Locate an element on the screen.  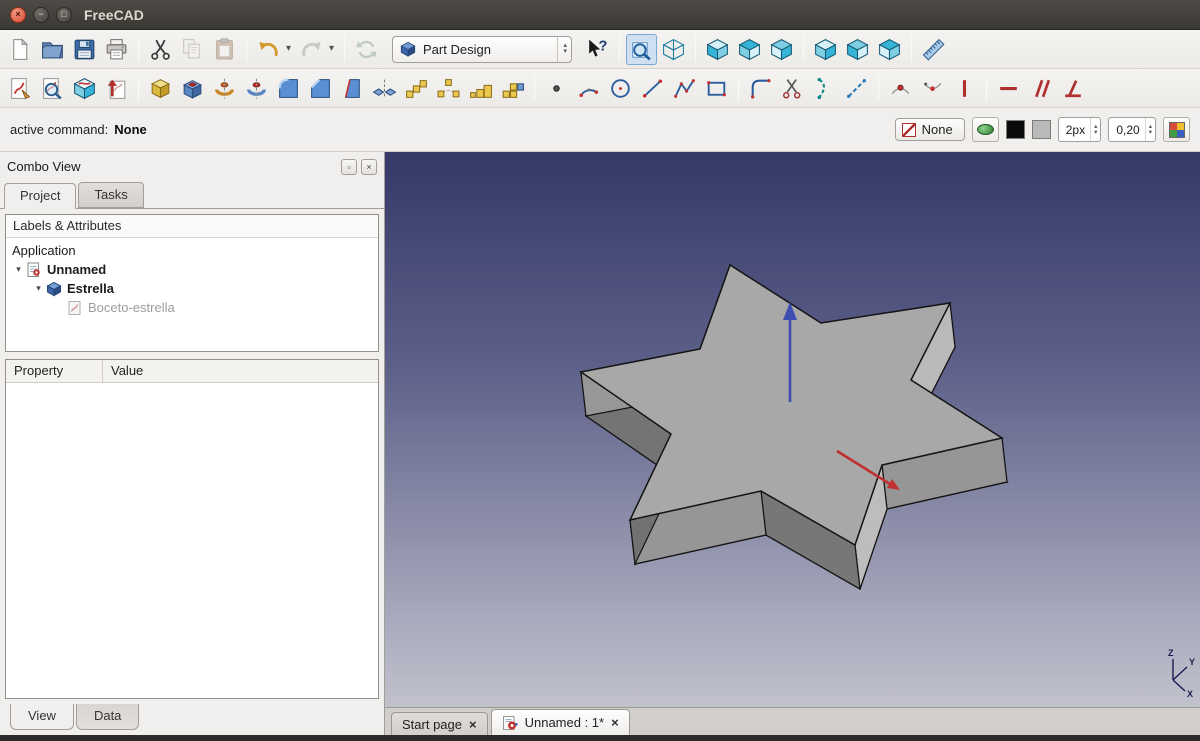
rear-view-button is located at coordinates (825, 49).